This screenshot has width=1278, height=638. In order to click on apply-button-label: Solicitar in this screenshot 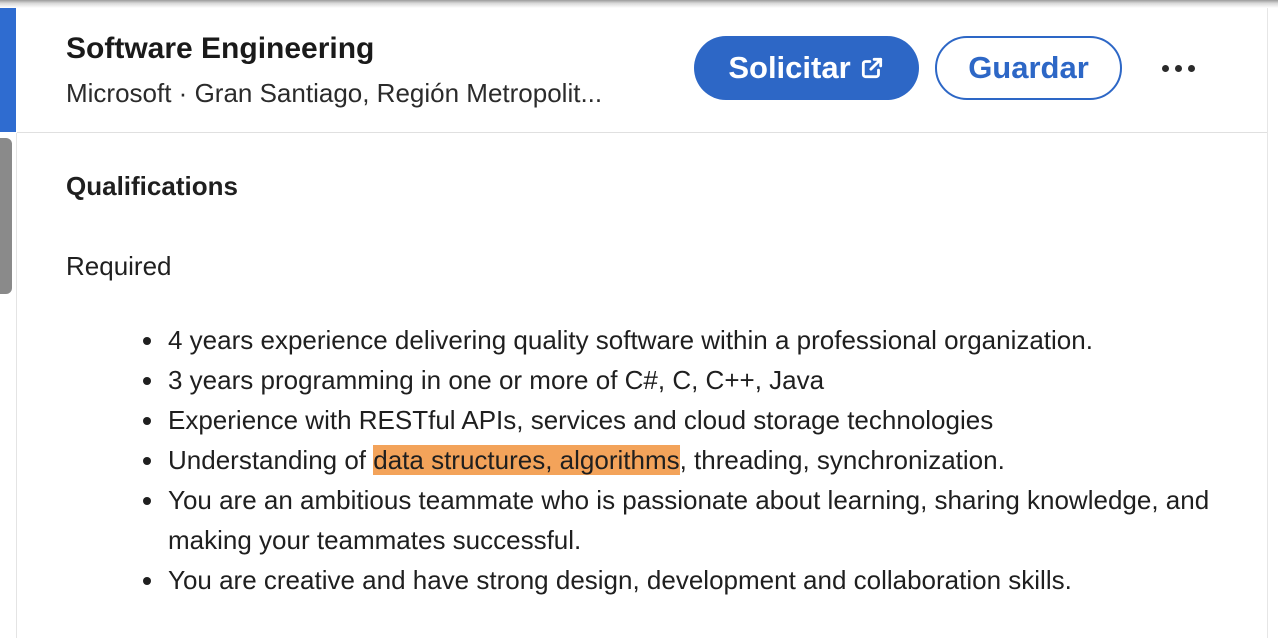, I will do `click(789, 67)`.